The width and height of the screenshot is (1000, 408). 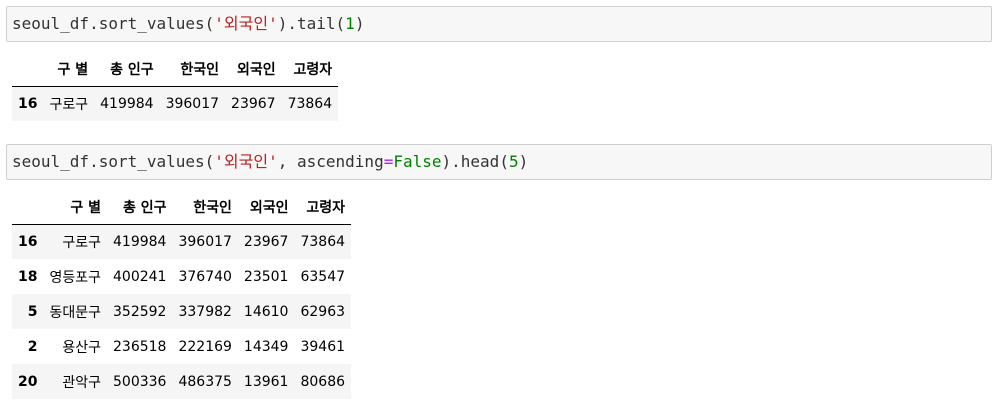 What do you see at coordinates (28, 276) in the screenshot?
I see `row-index: 18` at bounding box center [28, 276].